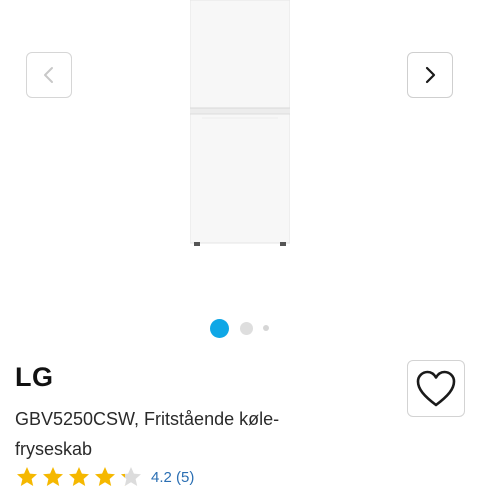  I want to click on product-rating: 4.2 (5), so click(104, 477).